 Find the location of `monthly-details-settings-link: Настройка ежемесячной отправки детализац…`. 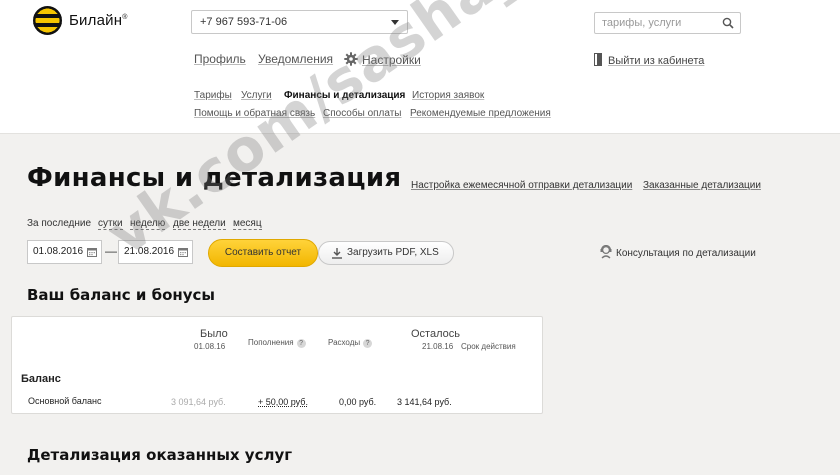

monthly-details-settings-link: Настройка ежемесячной отправки детализац… is located at coordinates (521, 185).